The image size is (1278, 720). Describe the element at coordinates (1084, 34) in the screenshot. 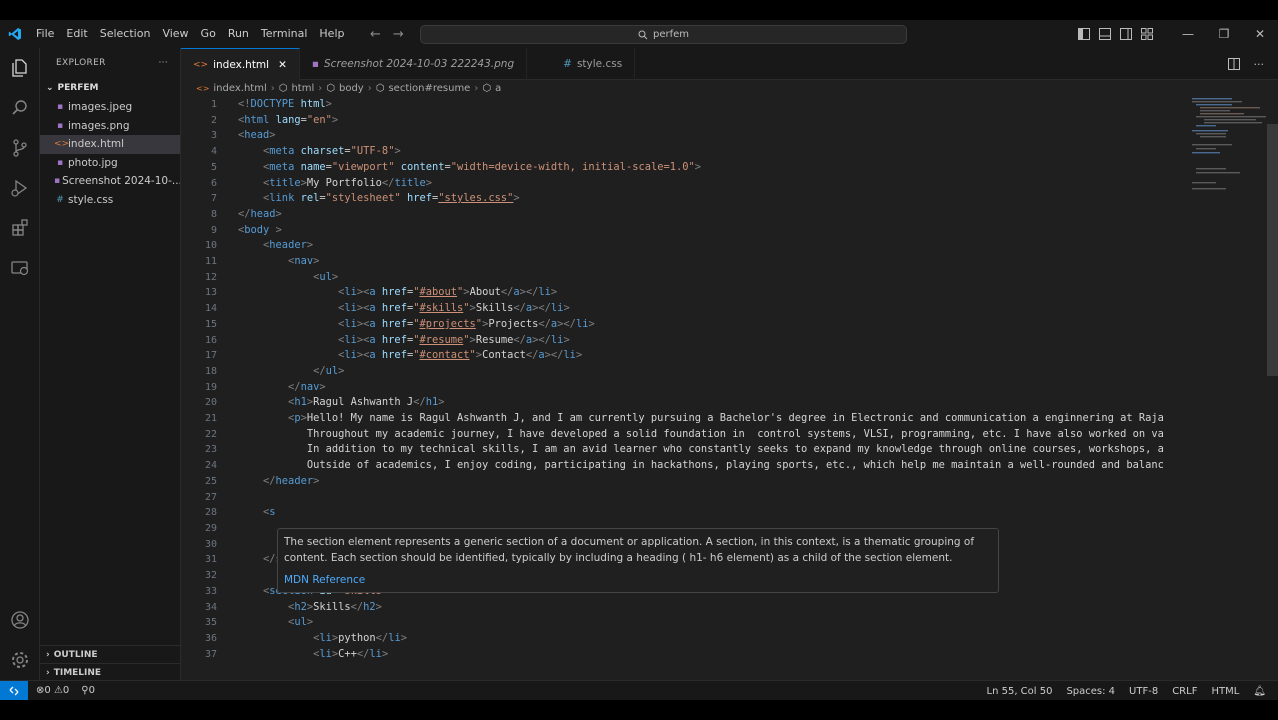

I see `toggle-sidebar-icon` at that location.